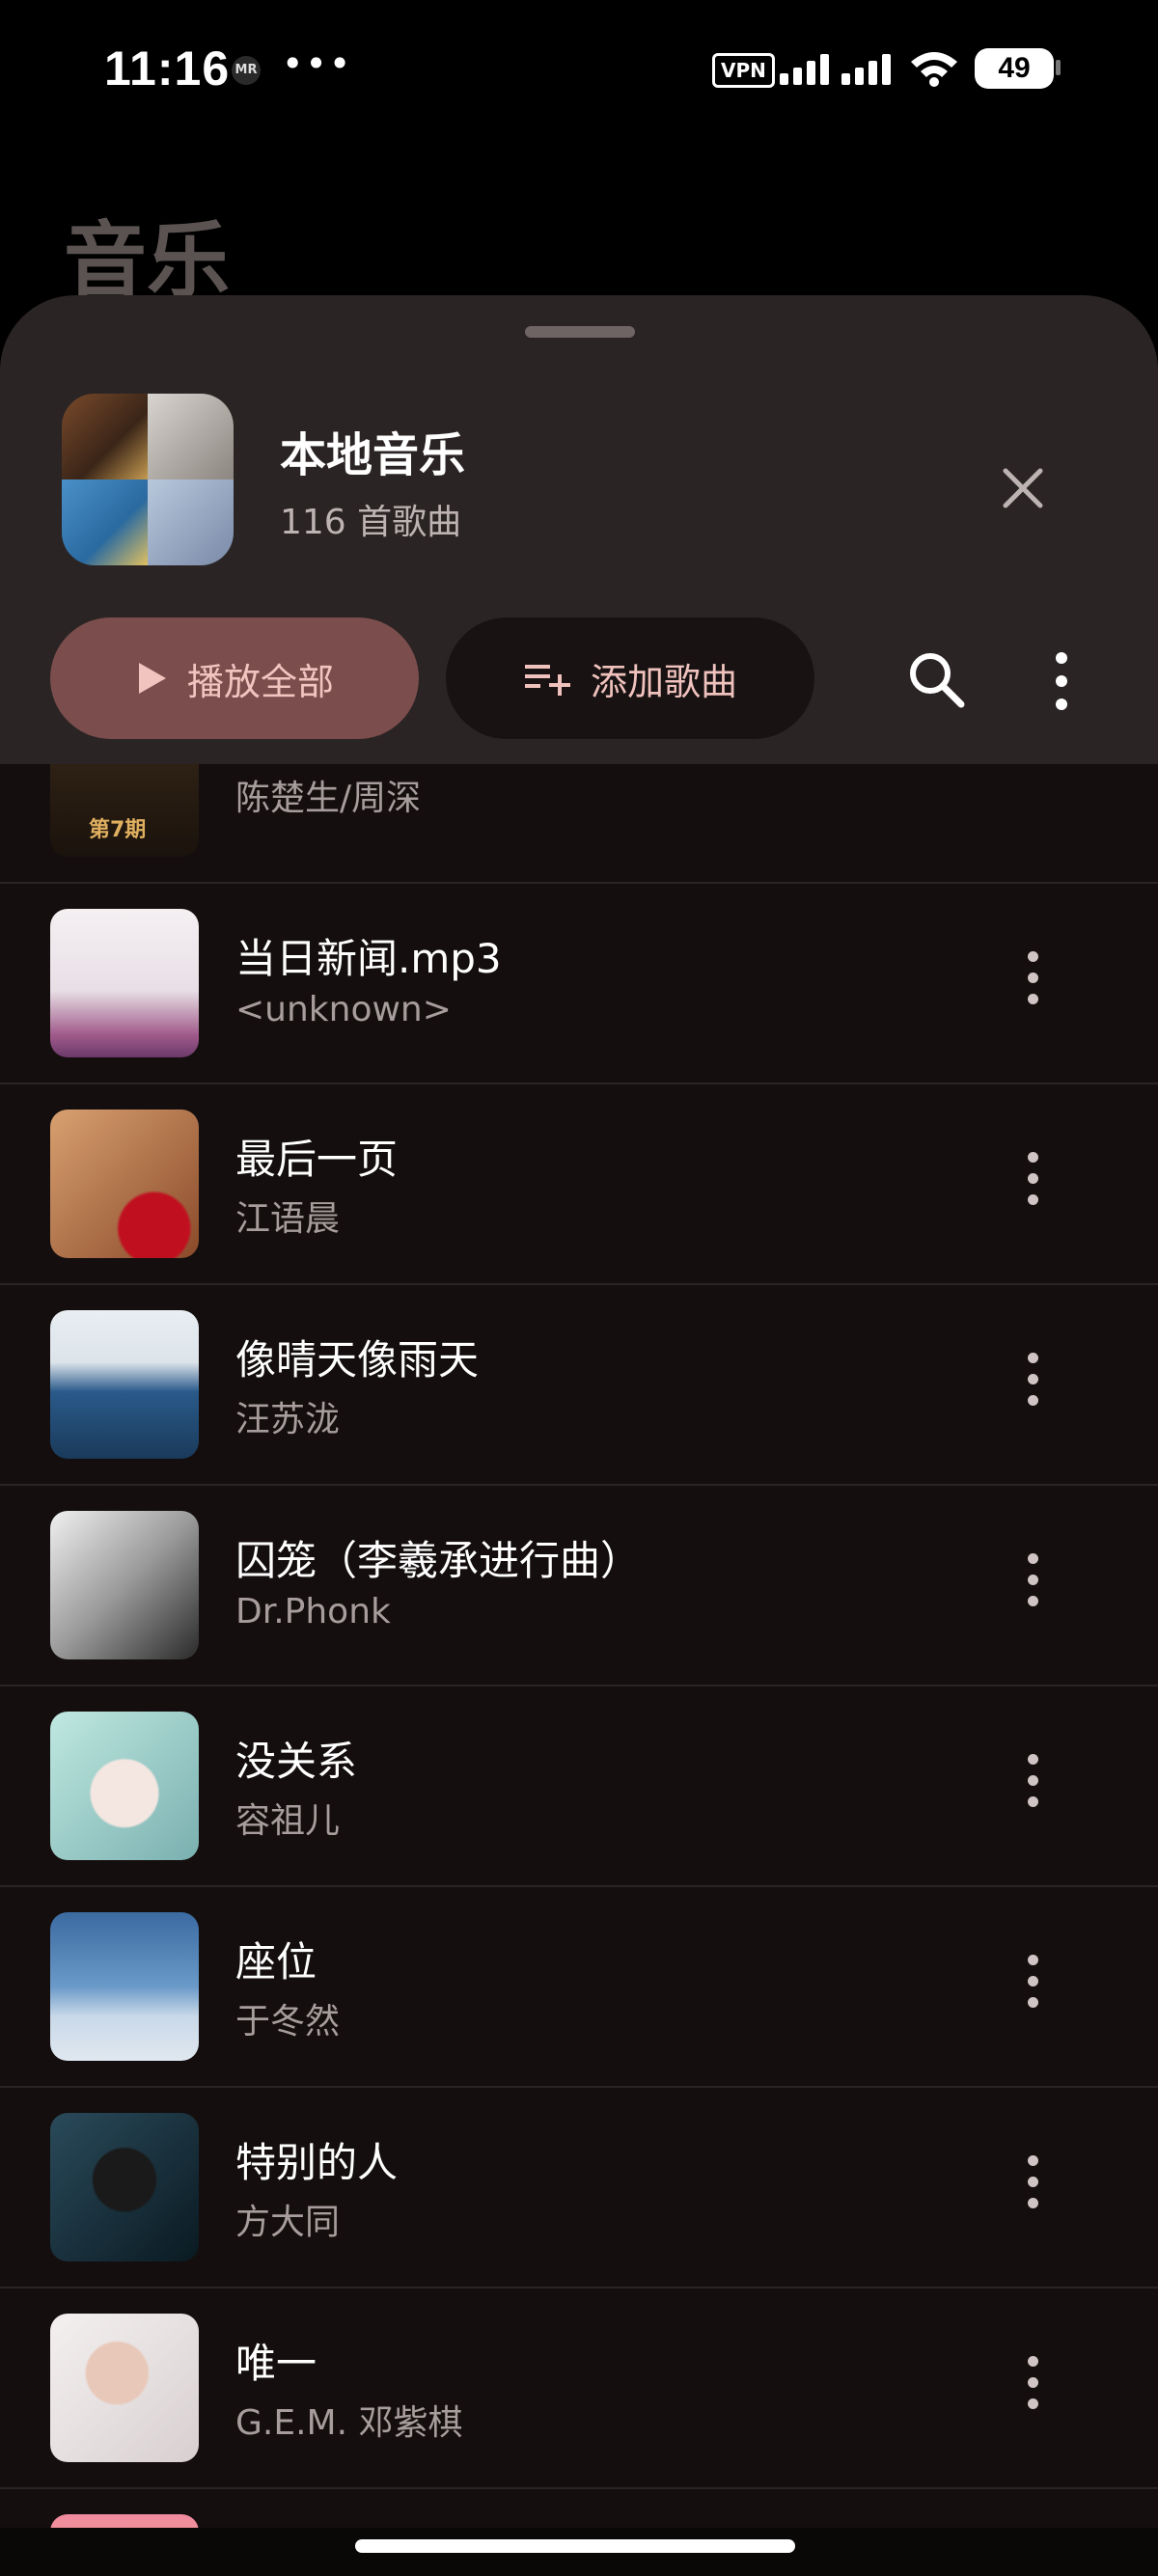 This screenshot has height=2576, width=1158. I want to click on song-artist: 于冬然, so click(288, 2022).